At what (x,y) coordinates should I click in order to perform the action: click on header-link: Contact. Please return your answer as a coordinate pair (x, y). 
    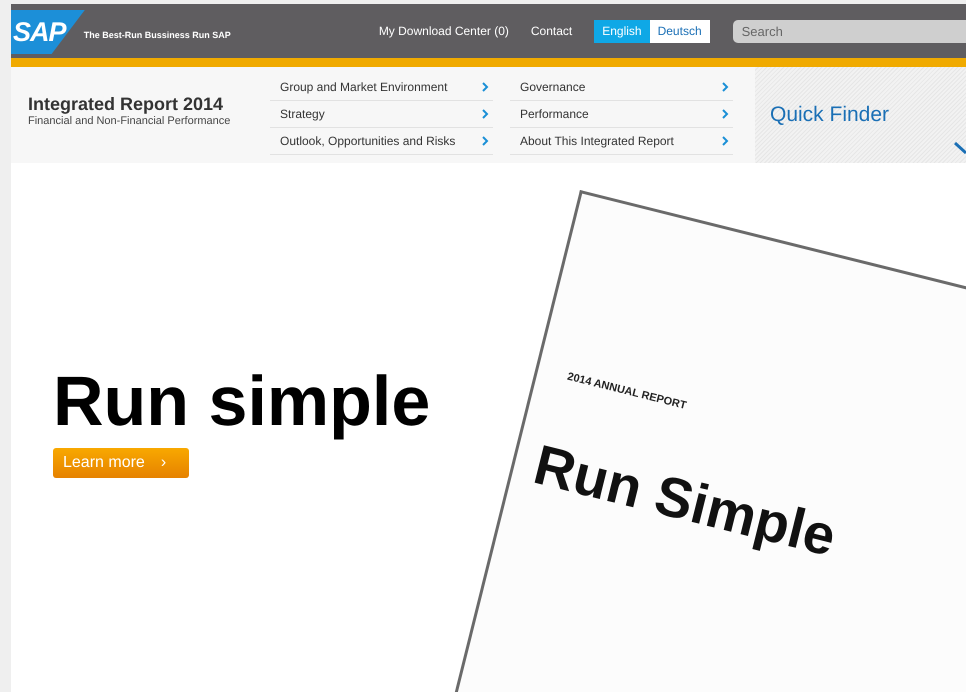
    Looking at the image, I should click on (551, 31).